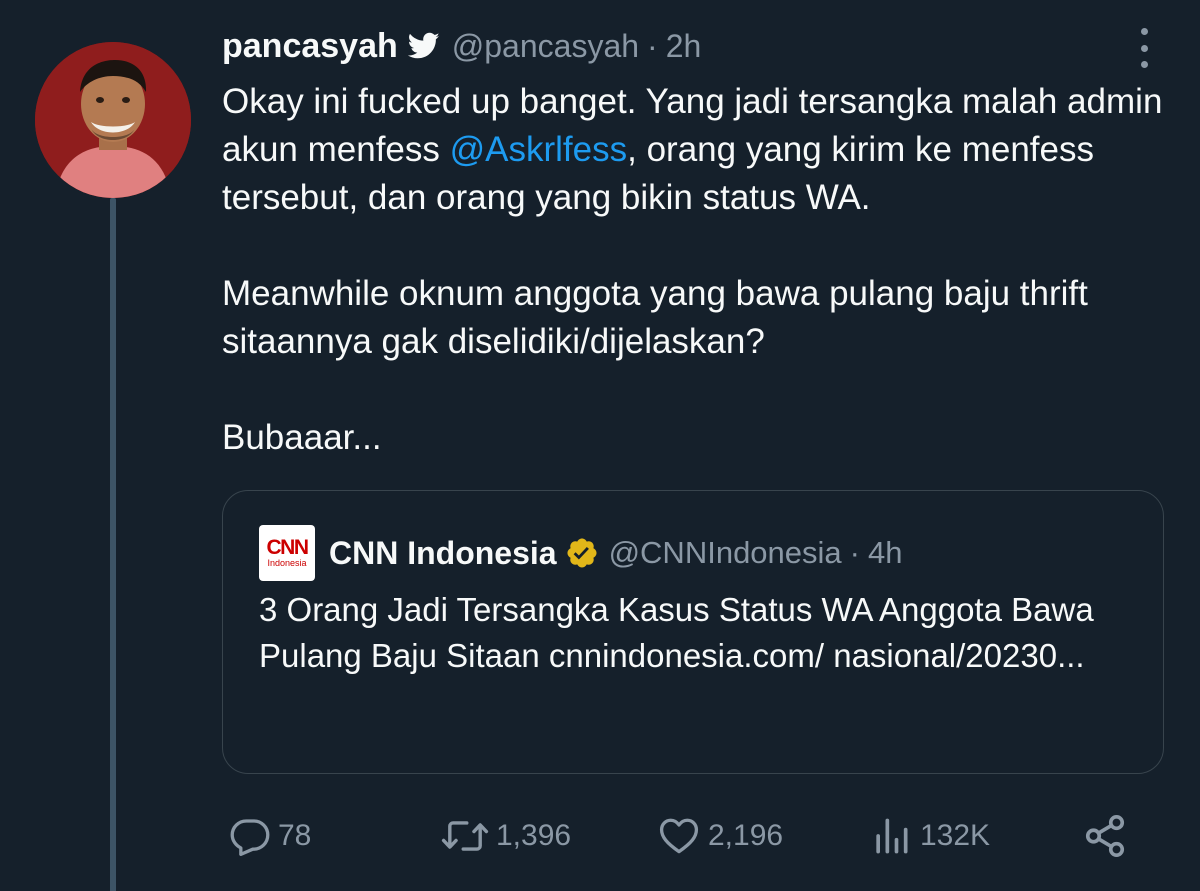 Image resolution: width=1200 pixels, height=891 pixels. What do you see at coordinates (534, 835) in the screenshot?
I see `retweet-count: 1,396` at bounding box center [534, 835].